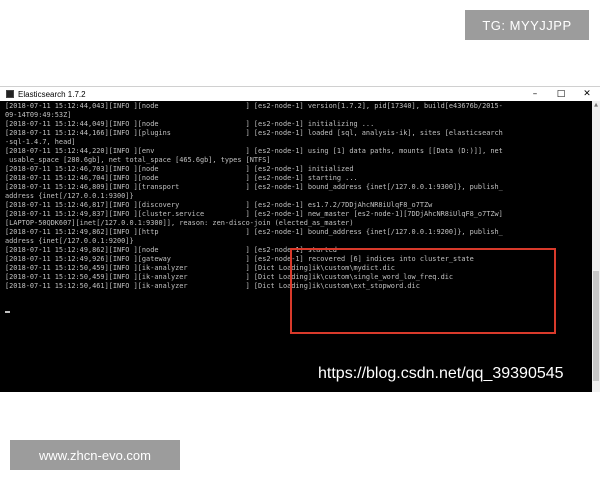 This screenshot has width=600, height=480. Describe the element at coordinates (95, 455) in the screenshot. I see `zhcn-badge: www.zhcn-evo.com` at that location.